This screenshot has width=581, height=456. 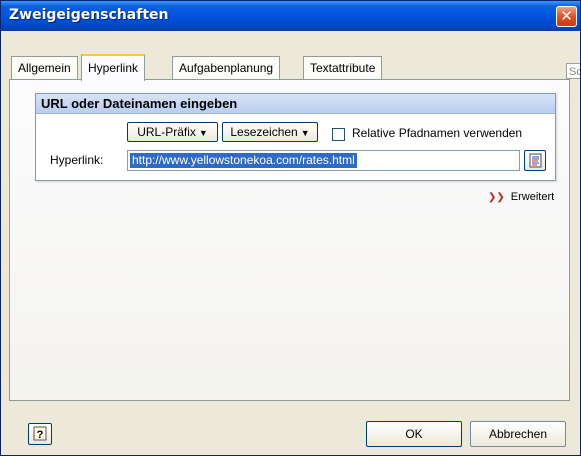 I want to click on title-bar: Zweigeigenschaften ✕, so click(x=290, y=16).